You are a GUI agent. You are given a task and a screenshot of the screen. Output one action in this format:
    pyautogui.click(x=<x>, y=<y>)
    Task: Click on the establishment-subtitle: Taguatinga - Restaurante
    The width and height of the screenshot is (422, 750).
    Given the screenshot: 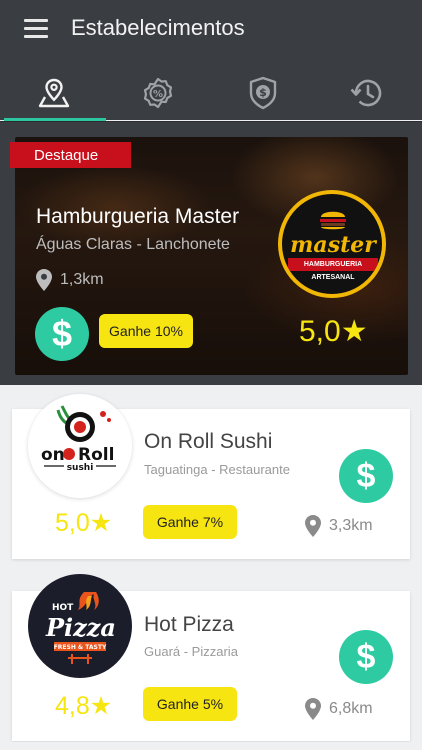 What is the action you would take?
    pyautogui.click(x=217, y=469)
    